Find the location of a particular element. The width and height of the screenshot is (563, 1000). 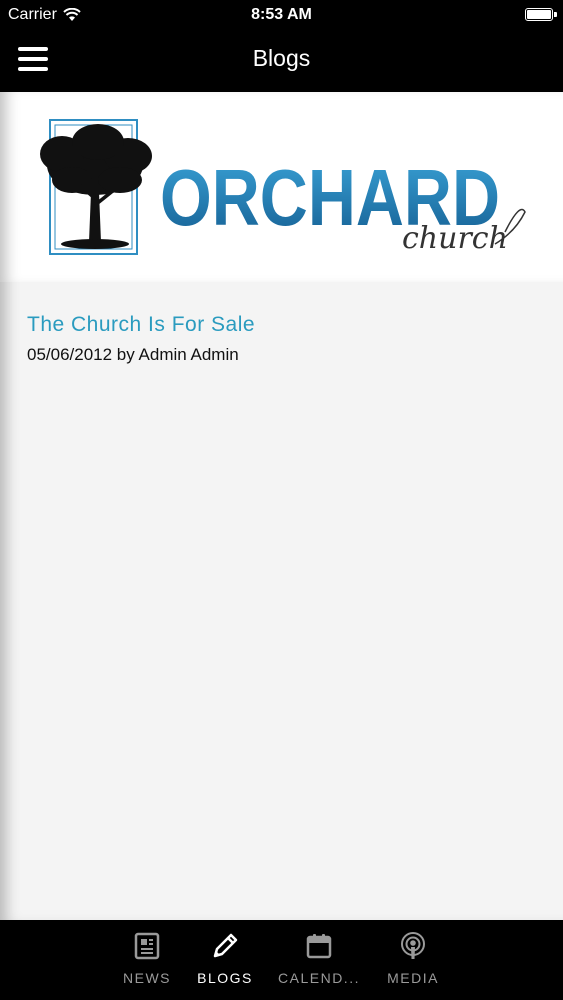

clock: 8:53 AM is located at coordinates (281, 14).